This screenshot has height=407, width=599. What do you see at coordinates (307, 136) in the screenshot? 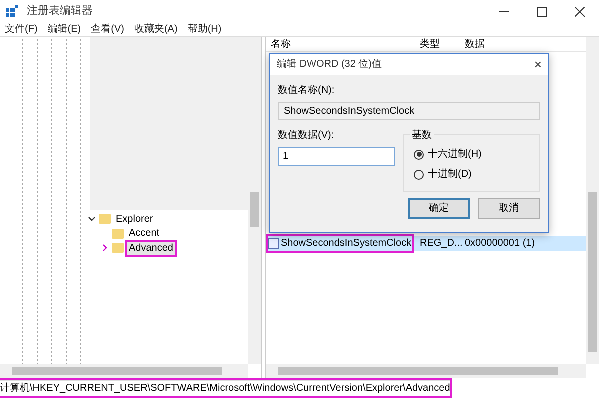
I see `field-label: 数值数据(V):` at bounding box center [307, 136].